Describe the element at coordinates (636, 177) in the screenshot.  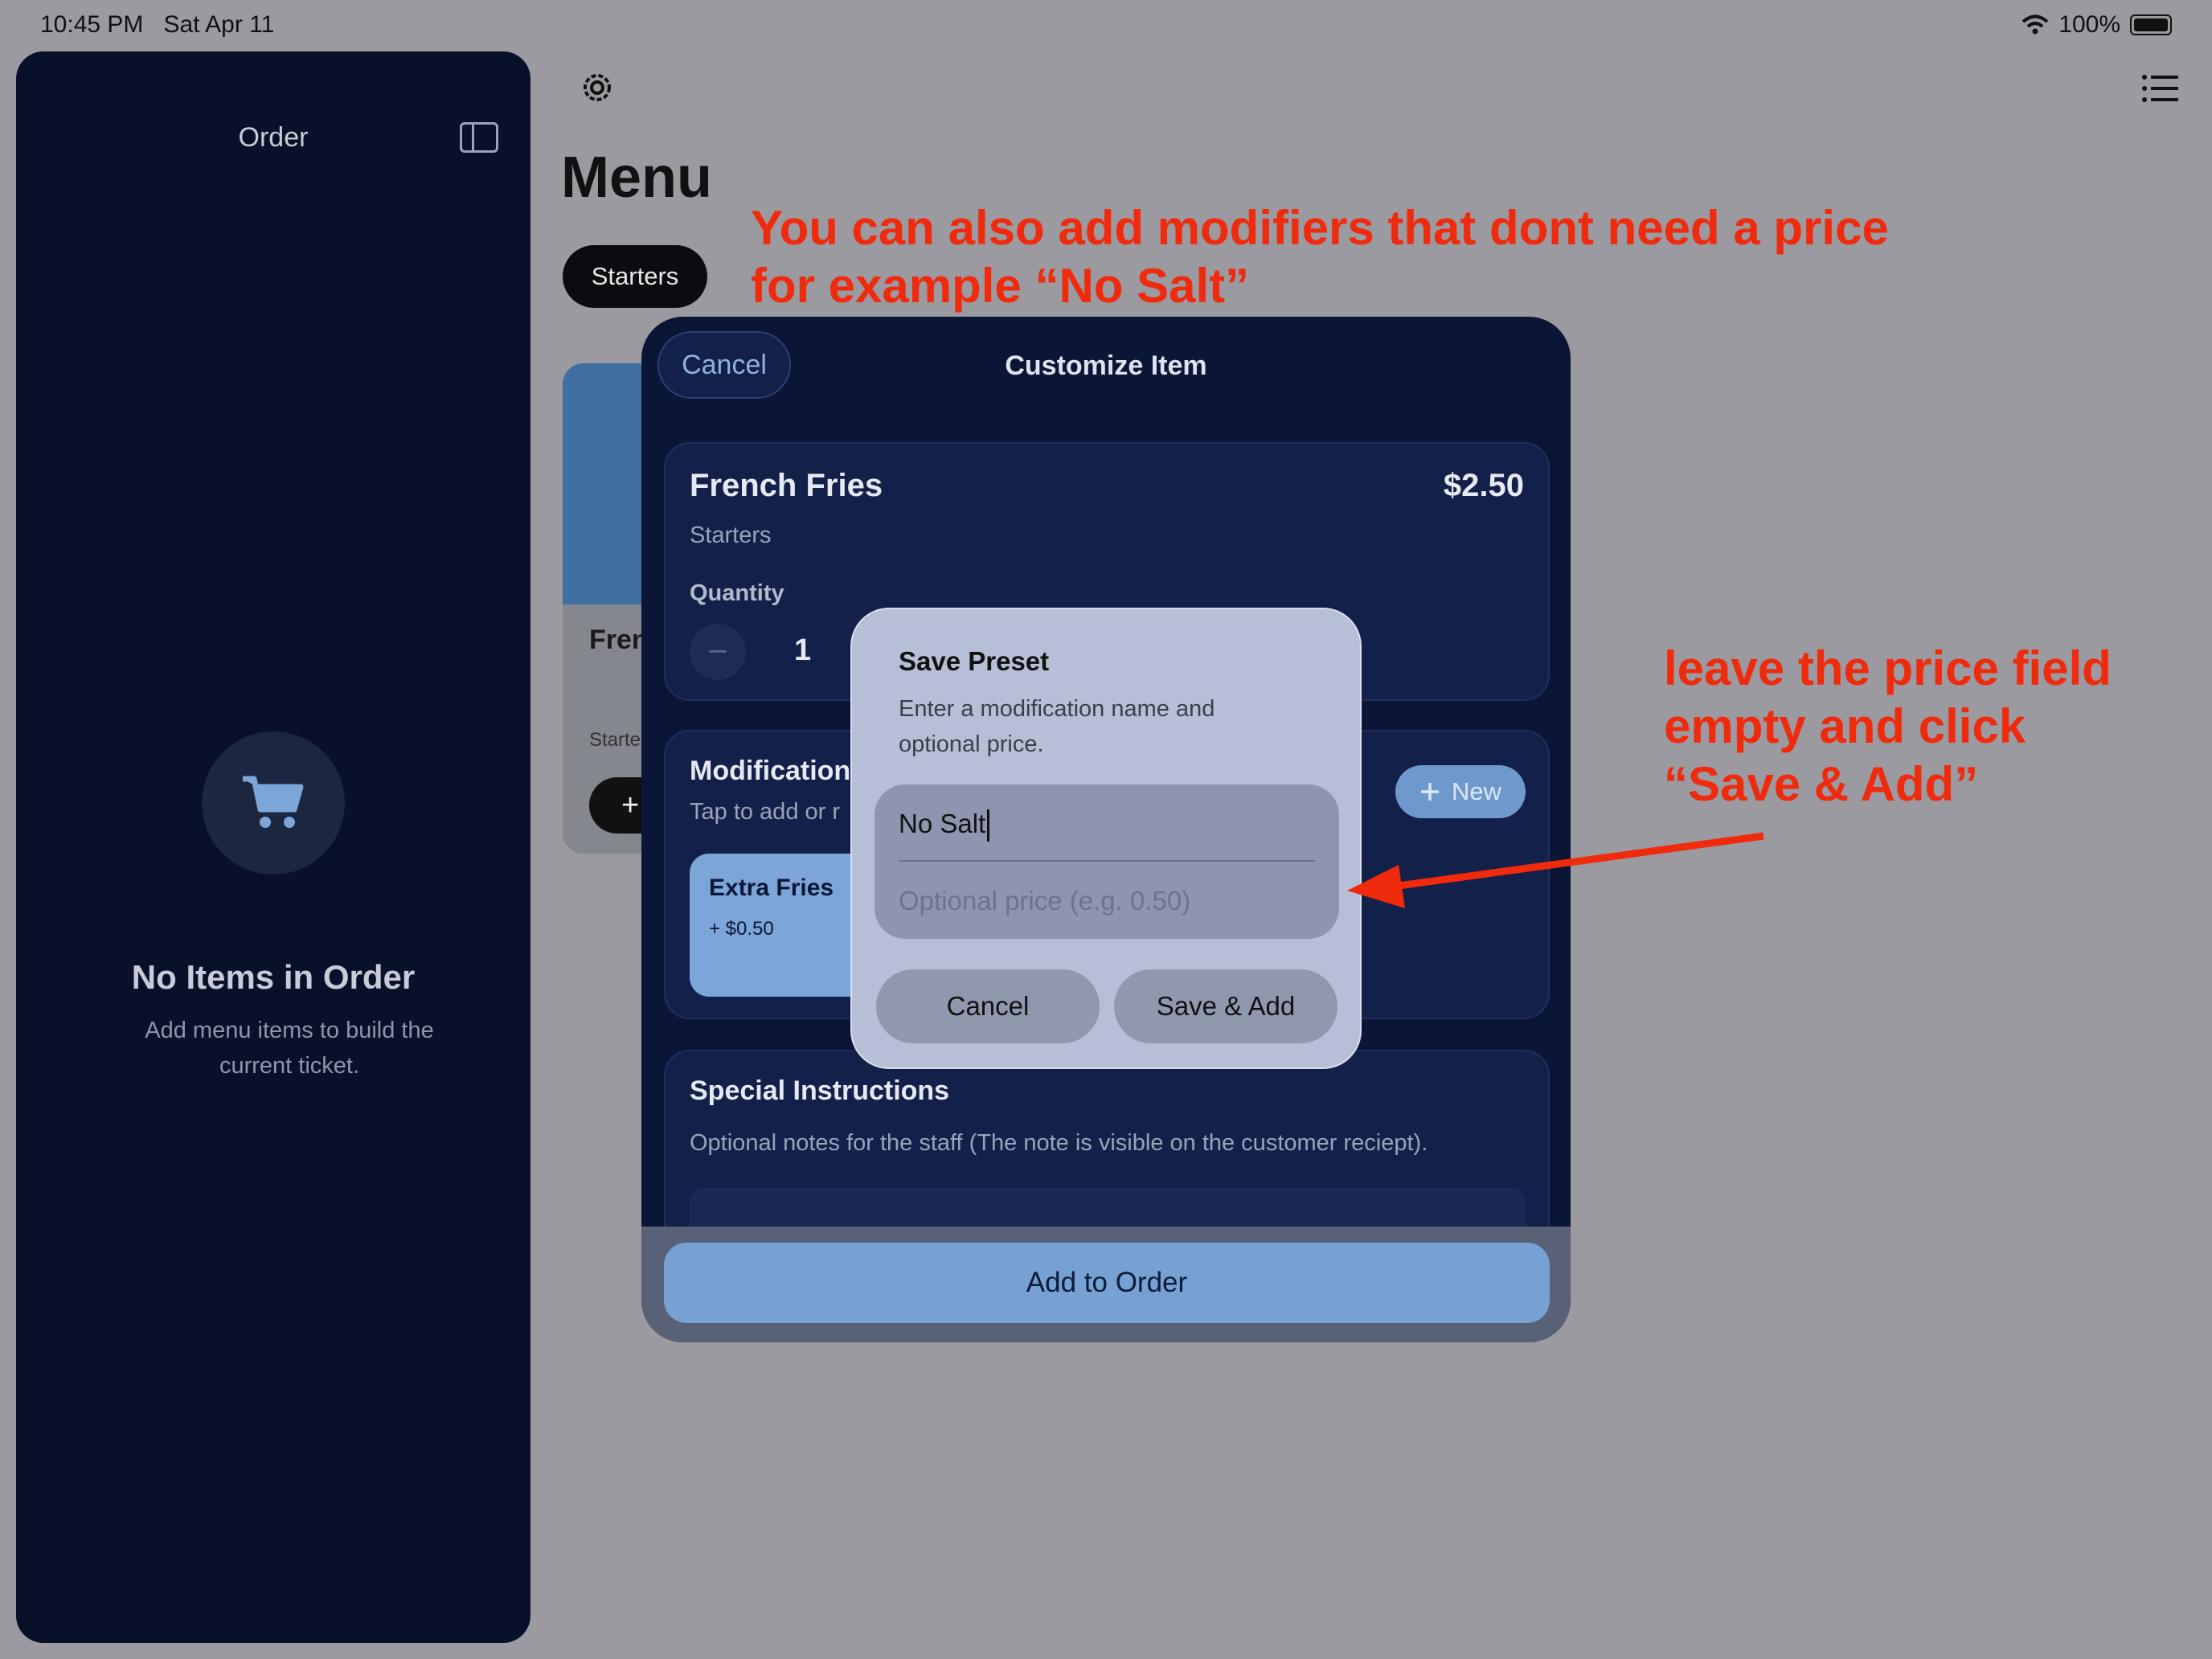
I see `page-title: Menu` at that location.